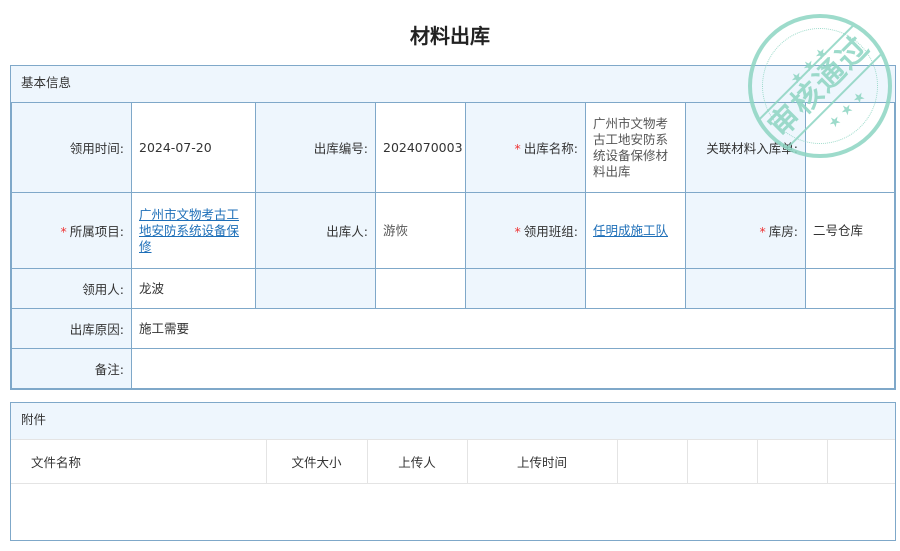 Image resolution: width=900 pixels, height=551 pixels. I want to click on related-in-value, so click(850, 147).